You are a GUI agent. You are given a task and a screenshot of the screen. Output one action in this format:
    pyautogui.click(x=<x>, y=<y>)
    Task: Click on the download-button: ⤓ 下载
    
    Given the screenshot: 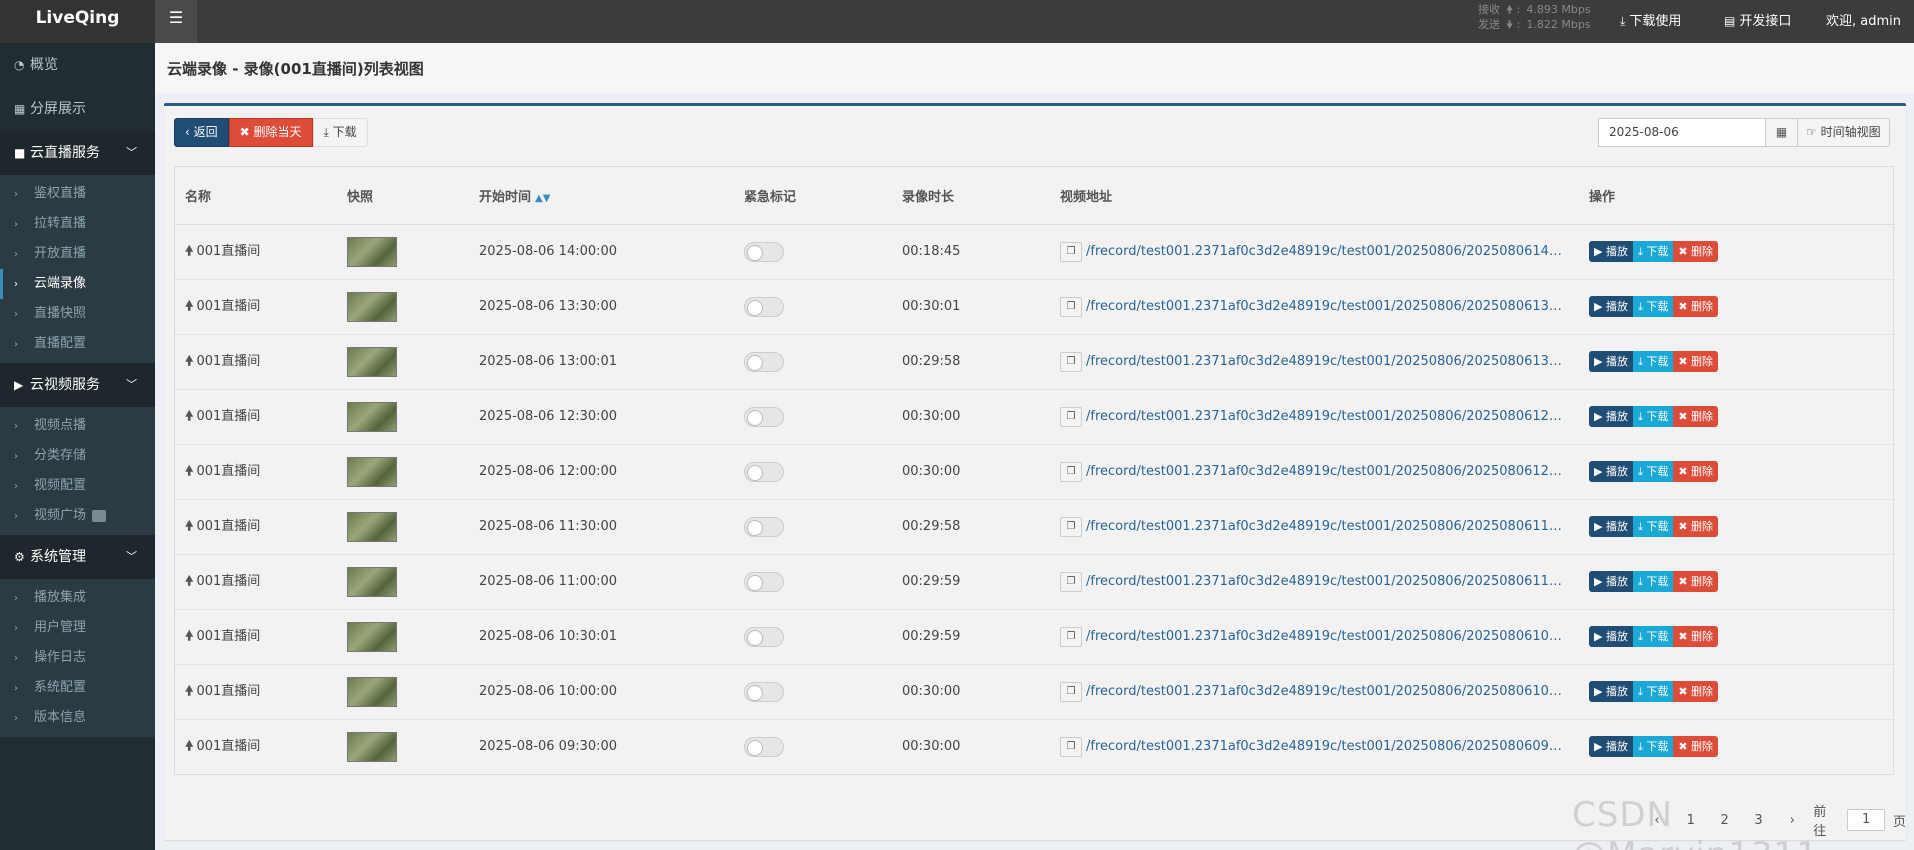 What is the action you would take?
    pyautogui.click(x=340, y=132)
    